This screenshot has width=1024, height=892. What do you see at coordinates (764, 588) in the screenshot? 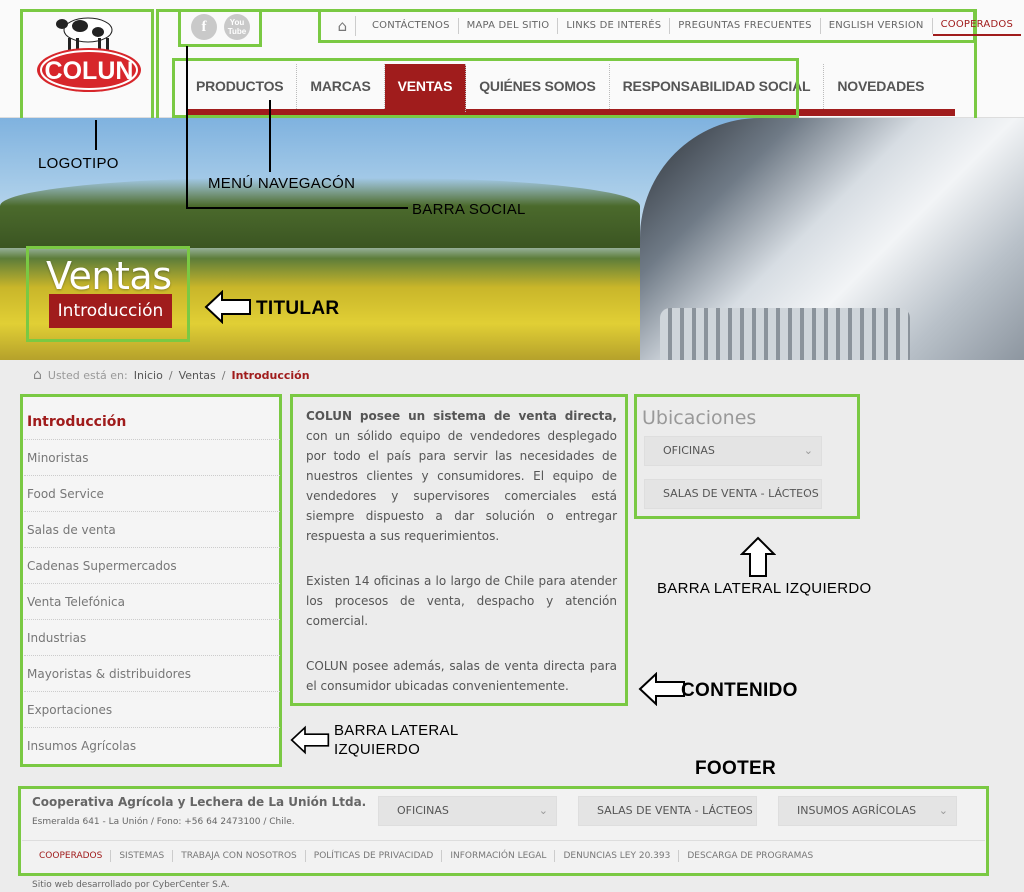
I see `annotation-sidebar-right: BARRA LATERAL IZQUIERDO` at bounding box center [764, 588].